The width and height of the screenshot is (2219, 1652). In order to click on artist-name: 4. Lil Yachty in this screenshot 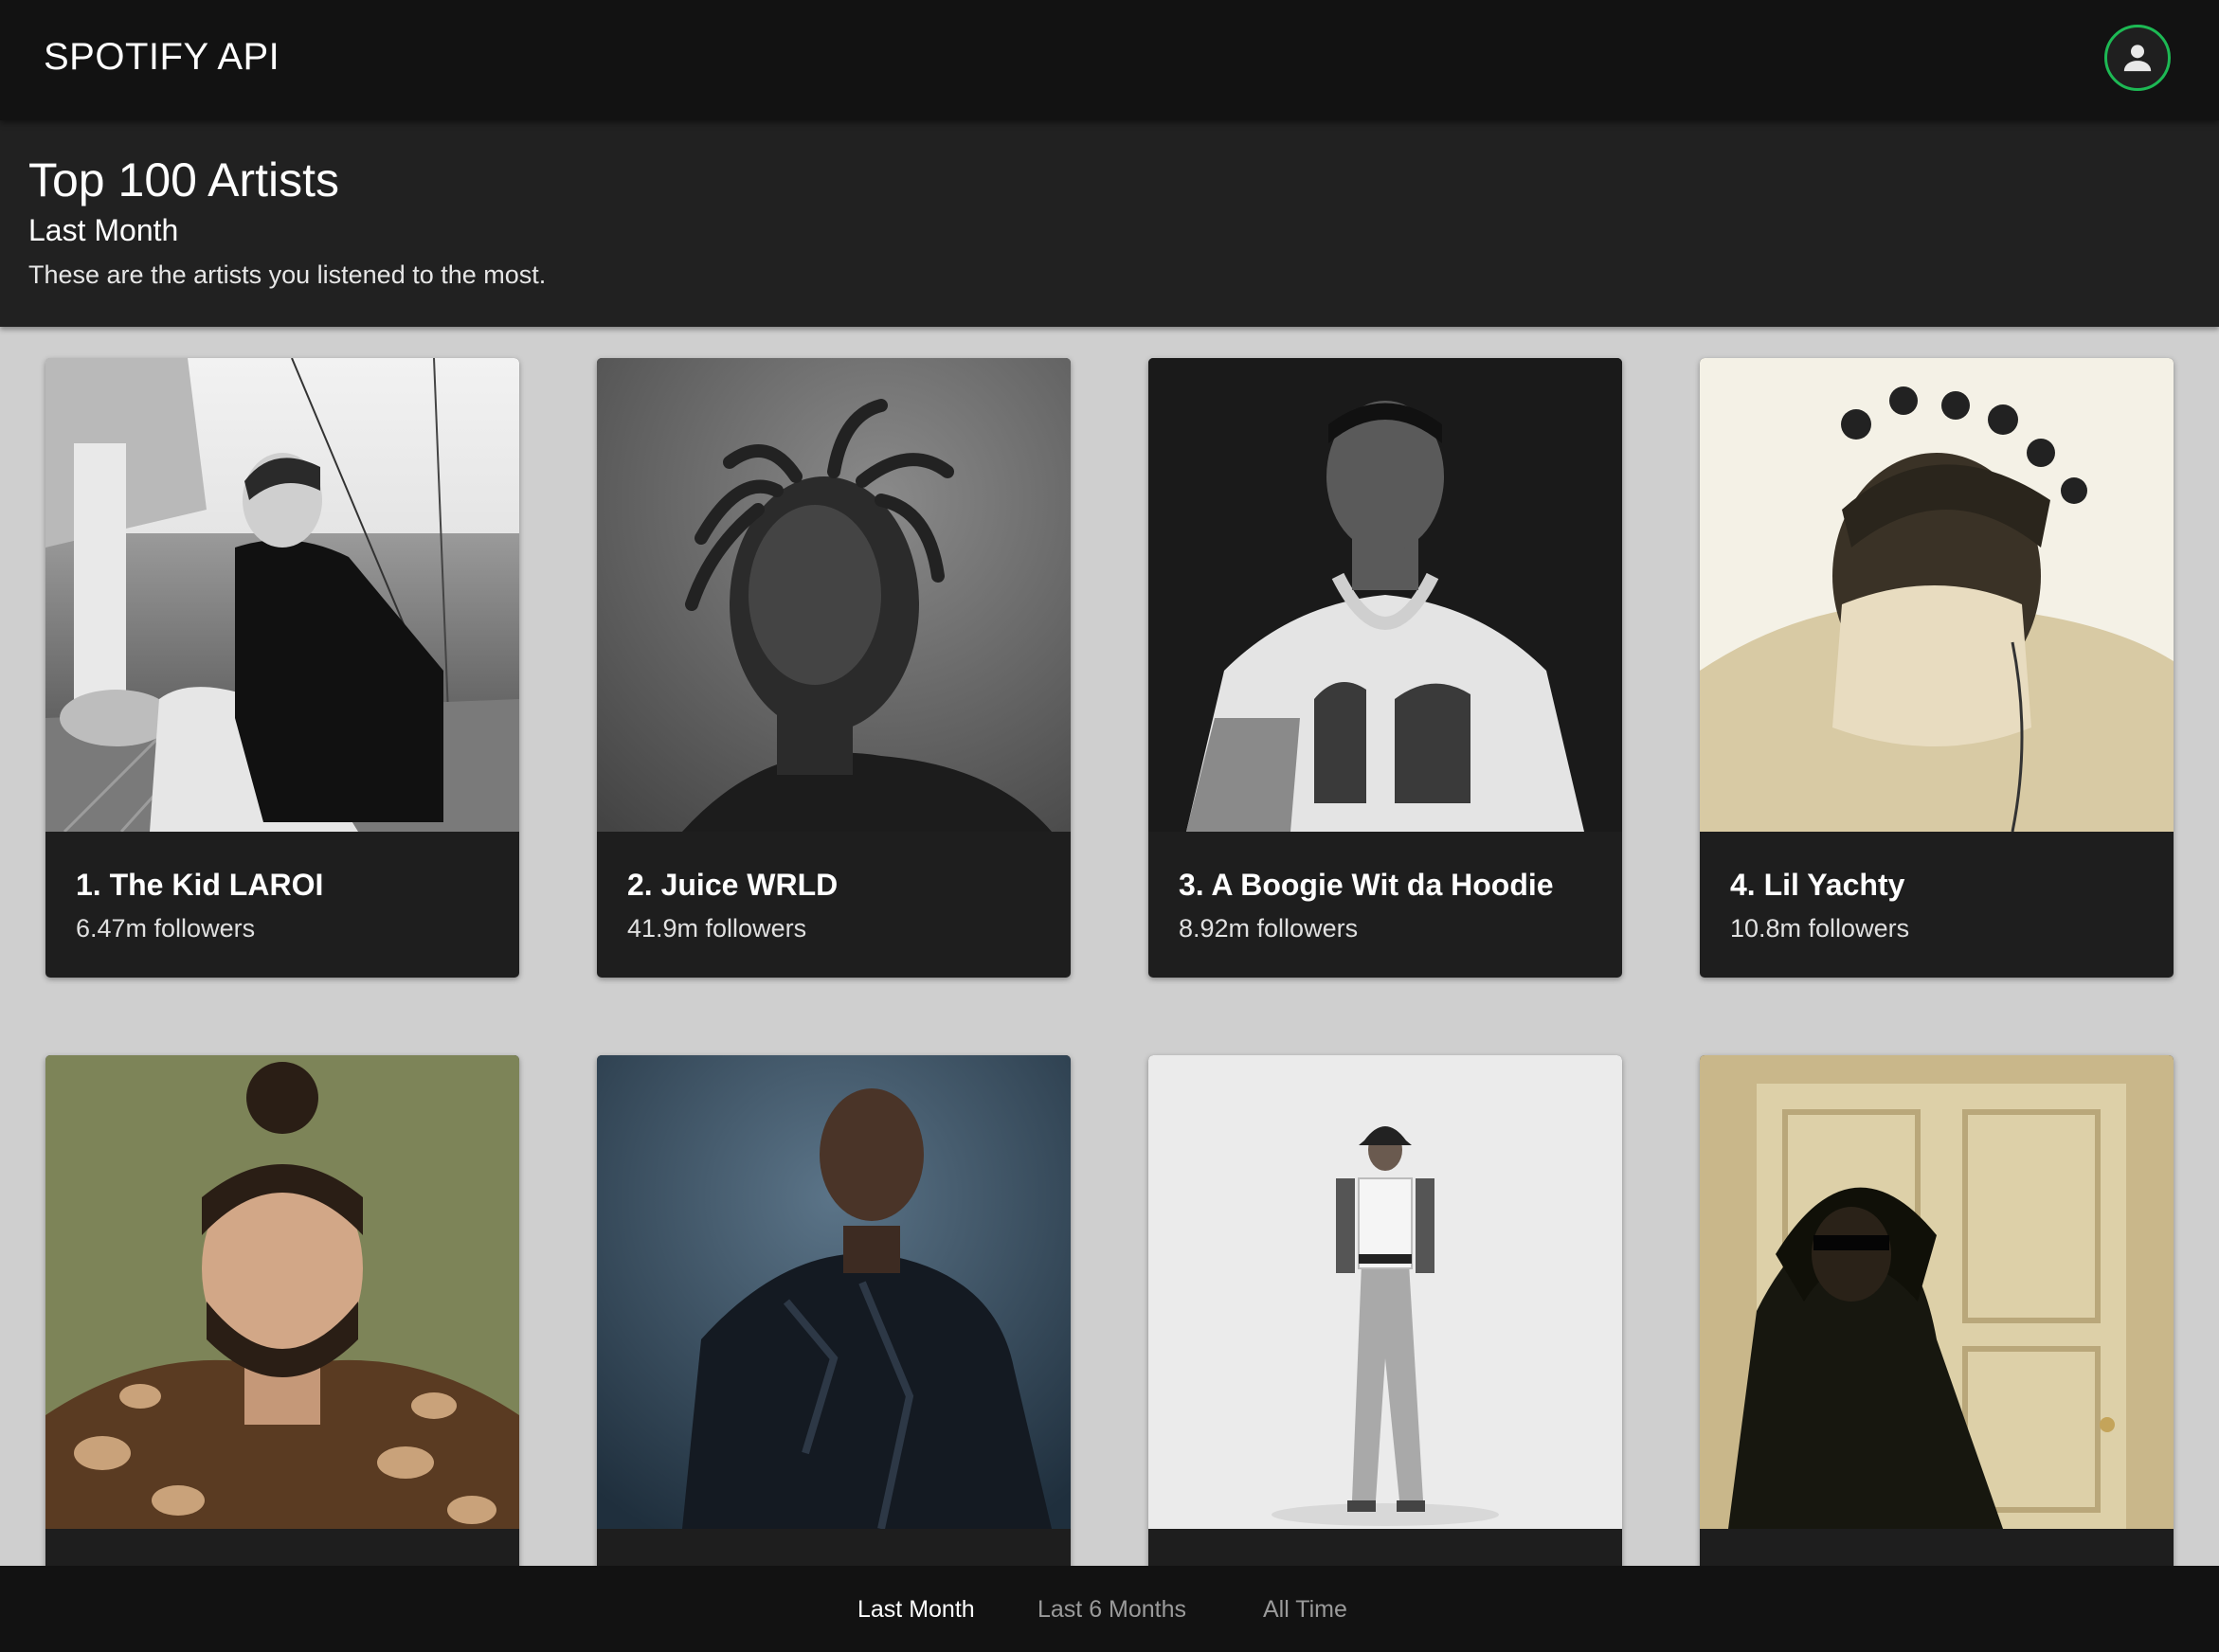, I will do `click(1817, 885)`.